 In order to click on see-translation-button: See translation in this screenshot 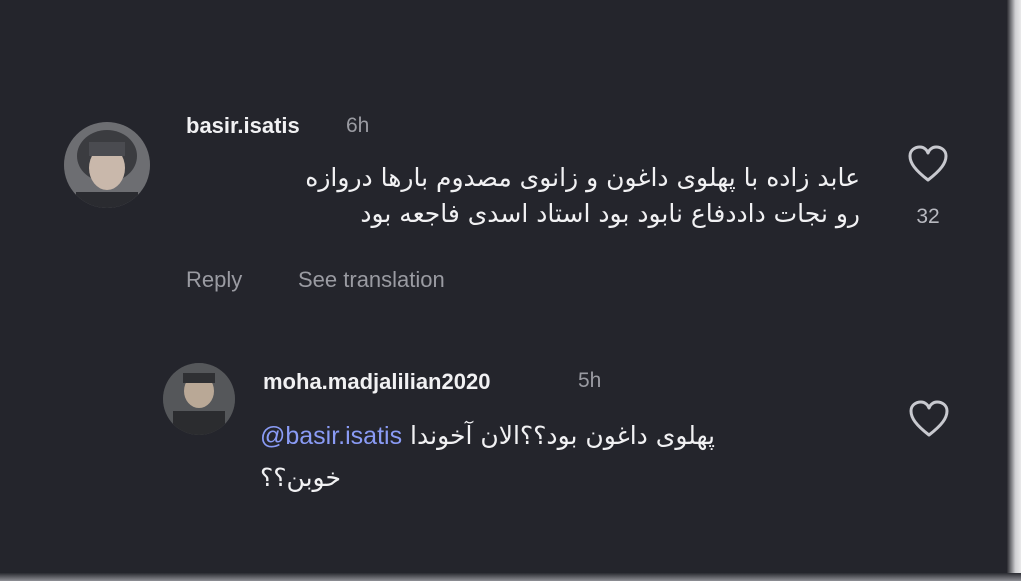, I will do `click(371, 280)`.